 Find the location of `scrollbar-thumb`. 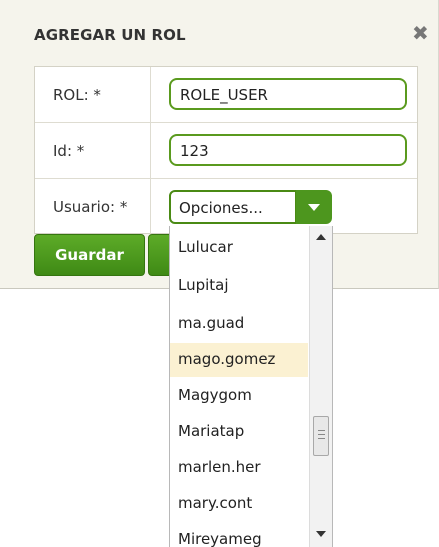

scrollbar-thumb is located at coordinates (321, 436).